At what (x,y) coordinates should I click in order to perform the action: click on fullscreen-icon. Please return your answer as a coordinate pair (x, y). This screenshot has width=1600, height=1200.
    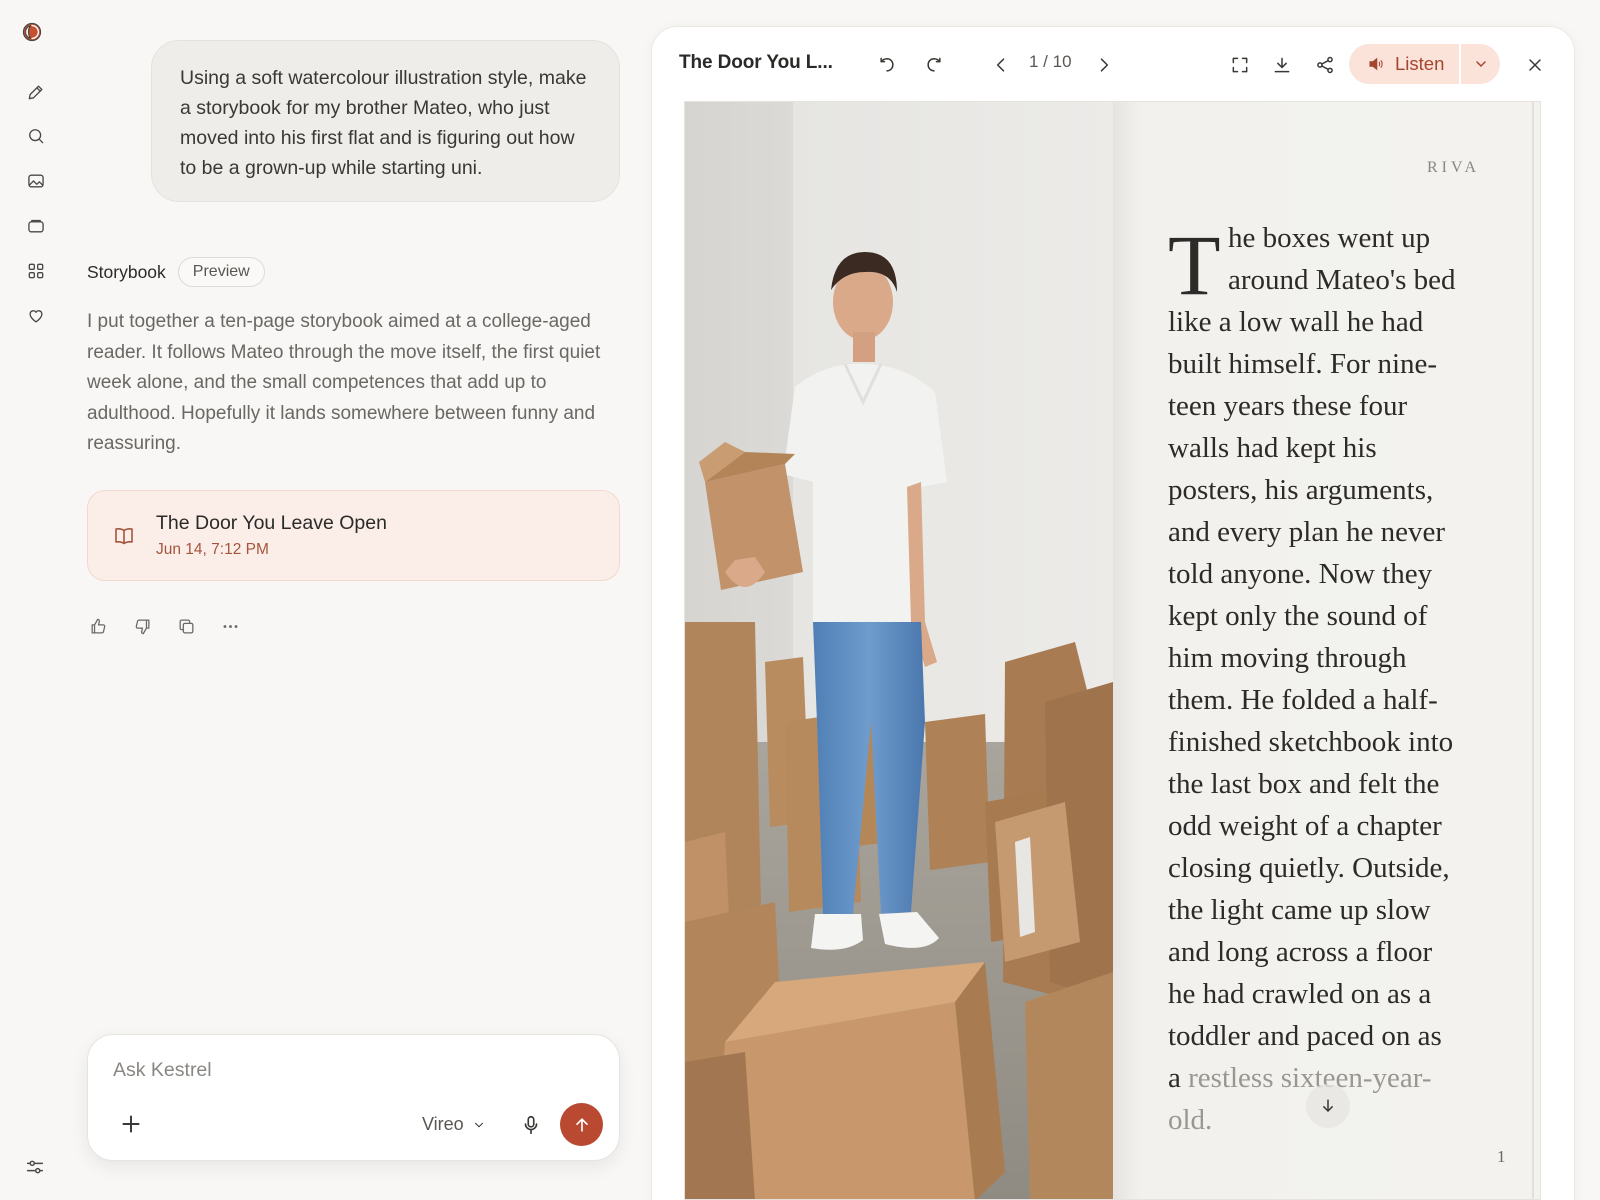
    Looking at the image, I should click on (1240, 65).